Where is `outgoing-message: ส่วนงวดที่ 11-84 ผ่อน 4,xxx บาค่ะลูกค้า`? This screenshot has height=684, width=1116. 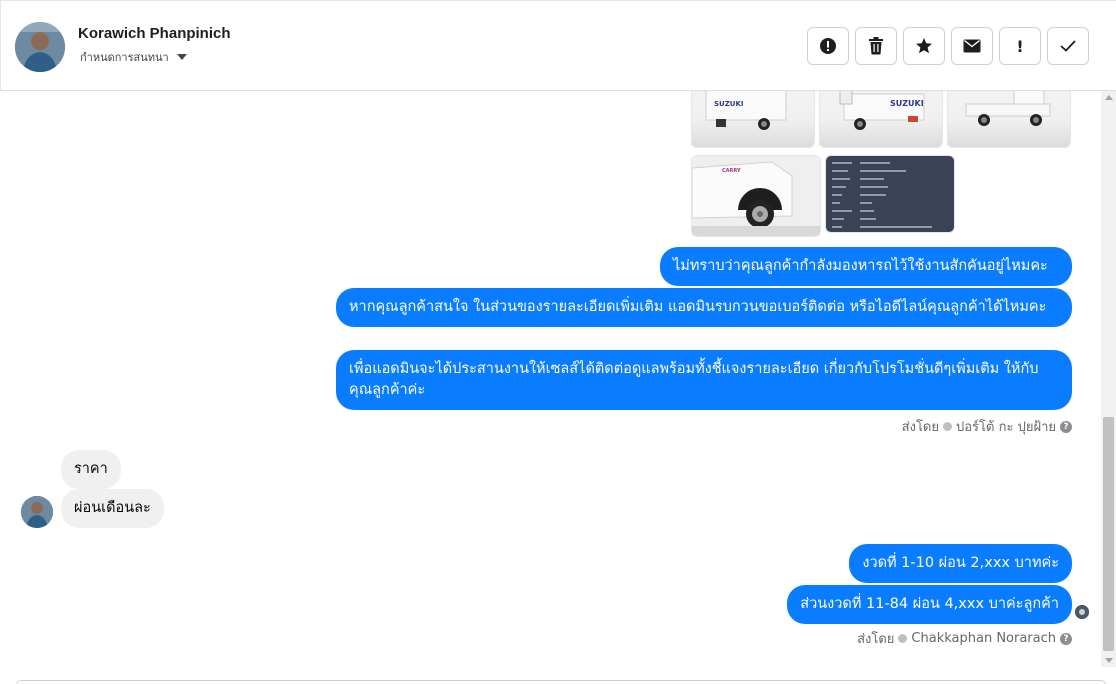 outgoing-message: ส่วนงวดที่ 11-84 ผ่อน 4,xxx บาค่ะลูกค้า is located at coordinates (929, 604).